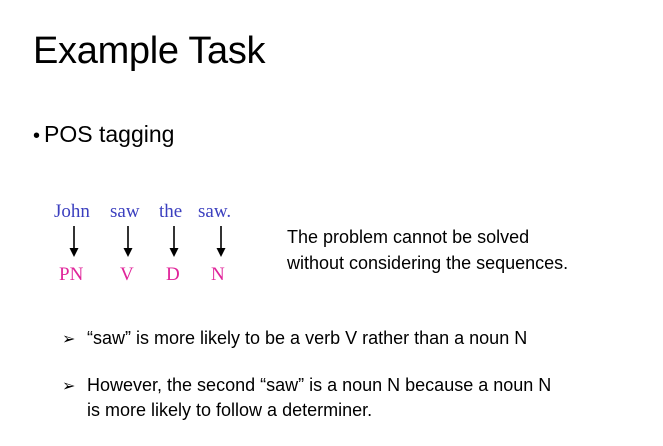 This screenshot has height=446, width=663. Describe the element at coordinates (71, 274) in the screenshot. I see `tag-pn: PN` at that location.